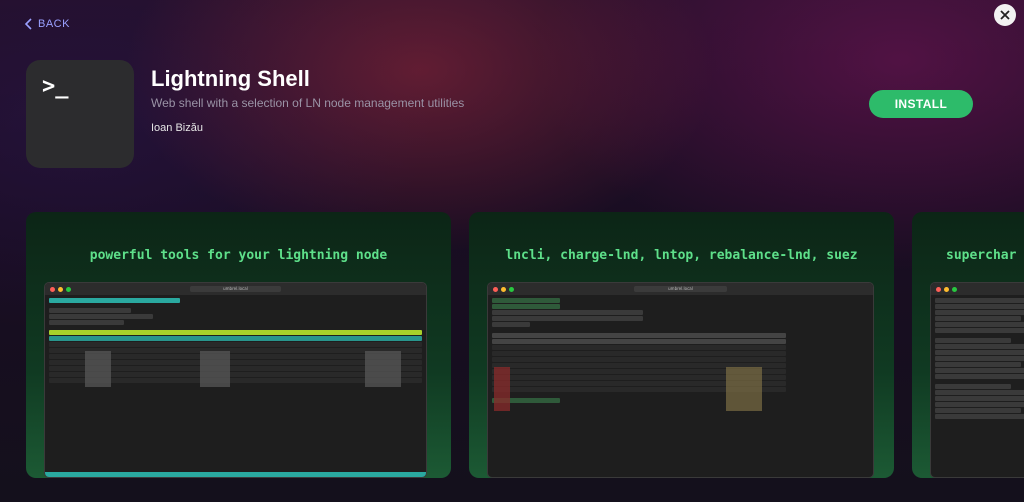 Image resolution: width=1024 pixels, height=502 pixels. Describe the element at coordinates (981, 255) in the screenshot. I see `screenshot-caption: superchar` at that location.